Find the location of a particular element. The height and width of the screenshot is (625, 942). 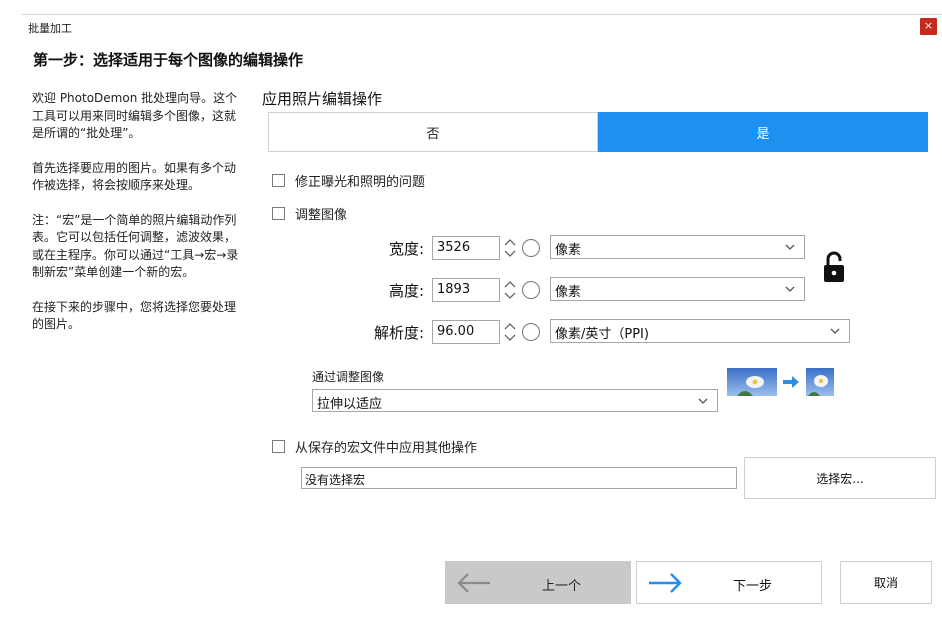

resolution-label: 解析度: is located at coordinates (398, 333).